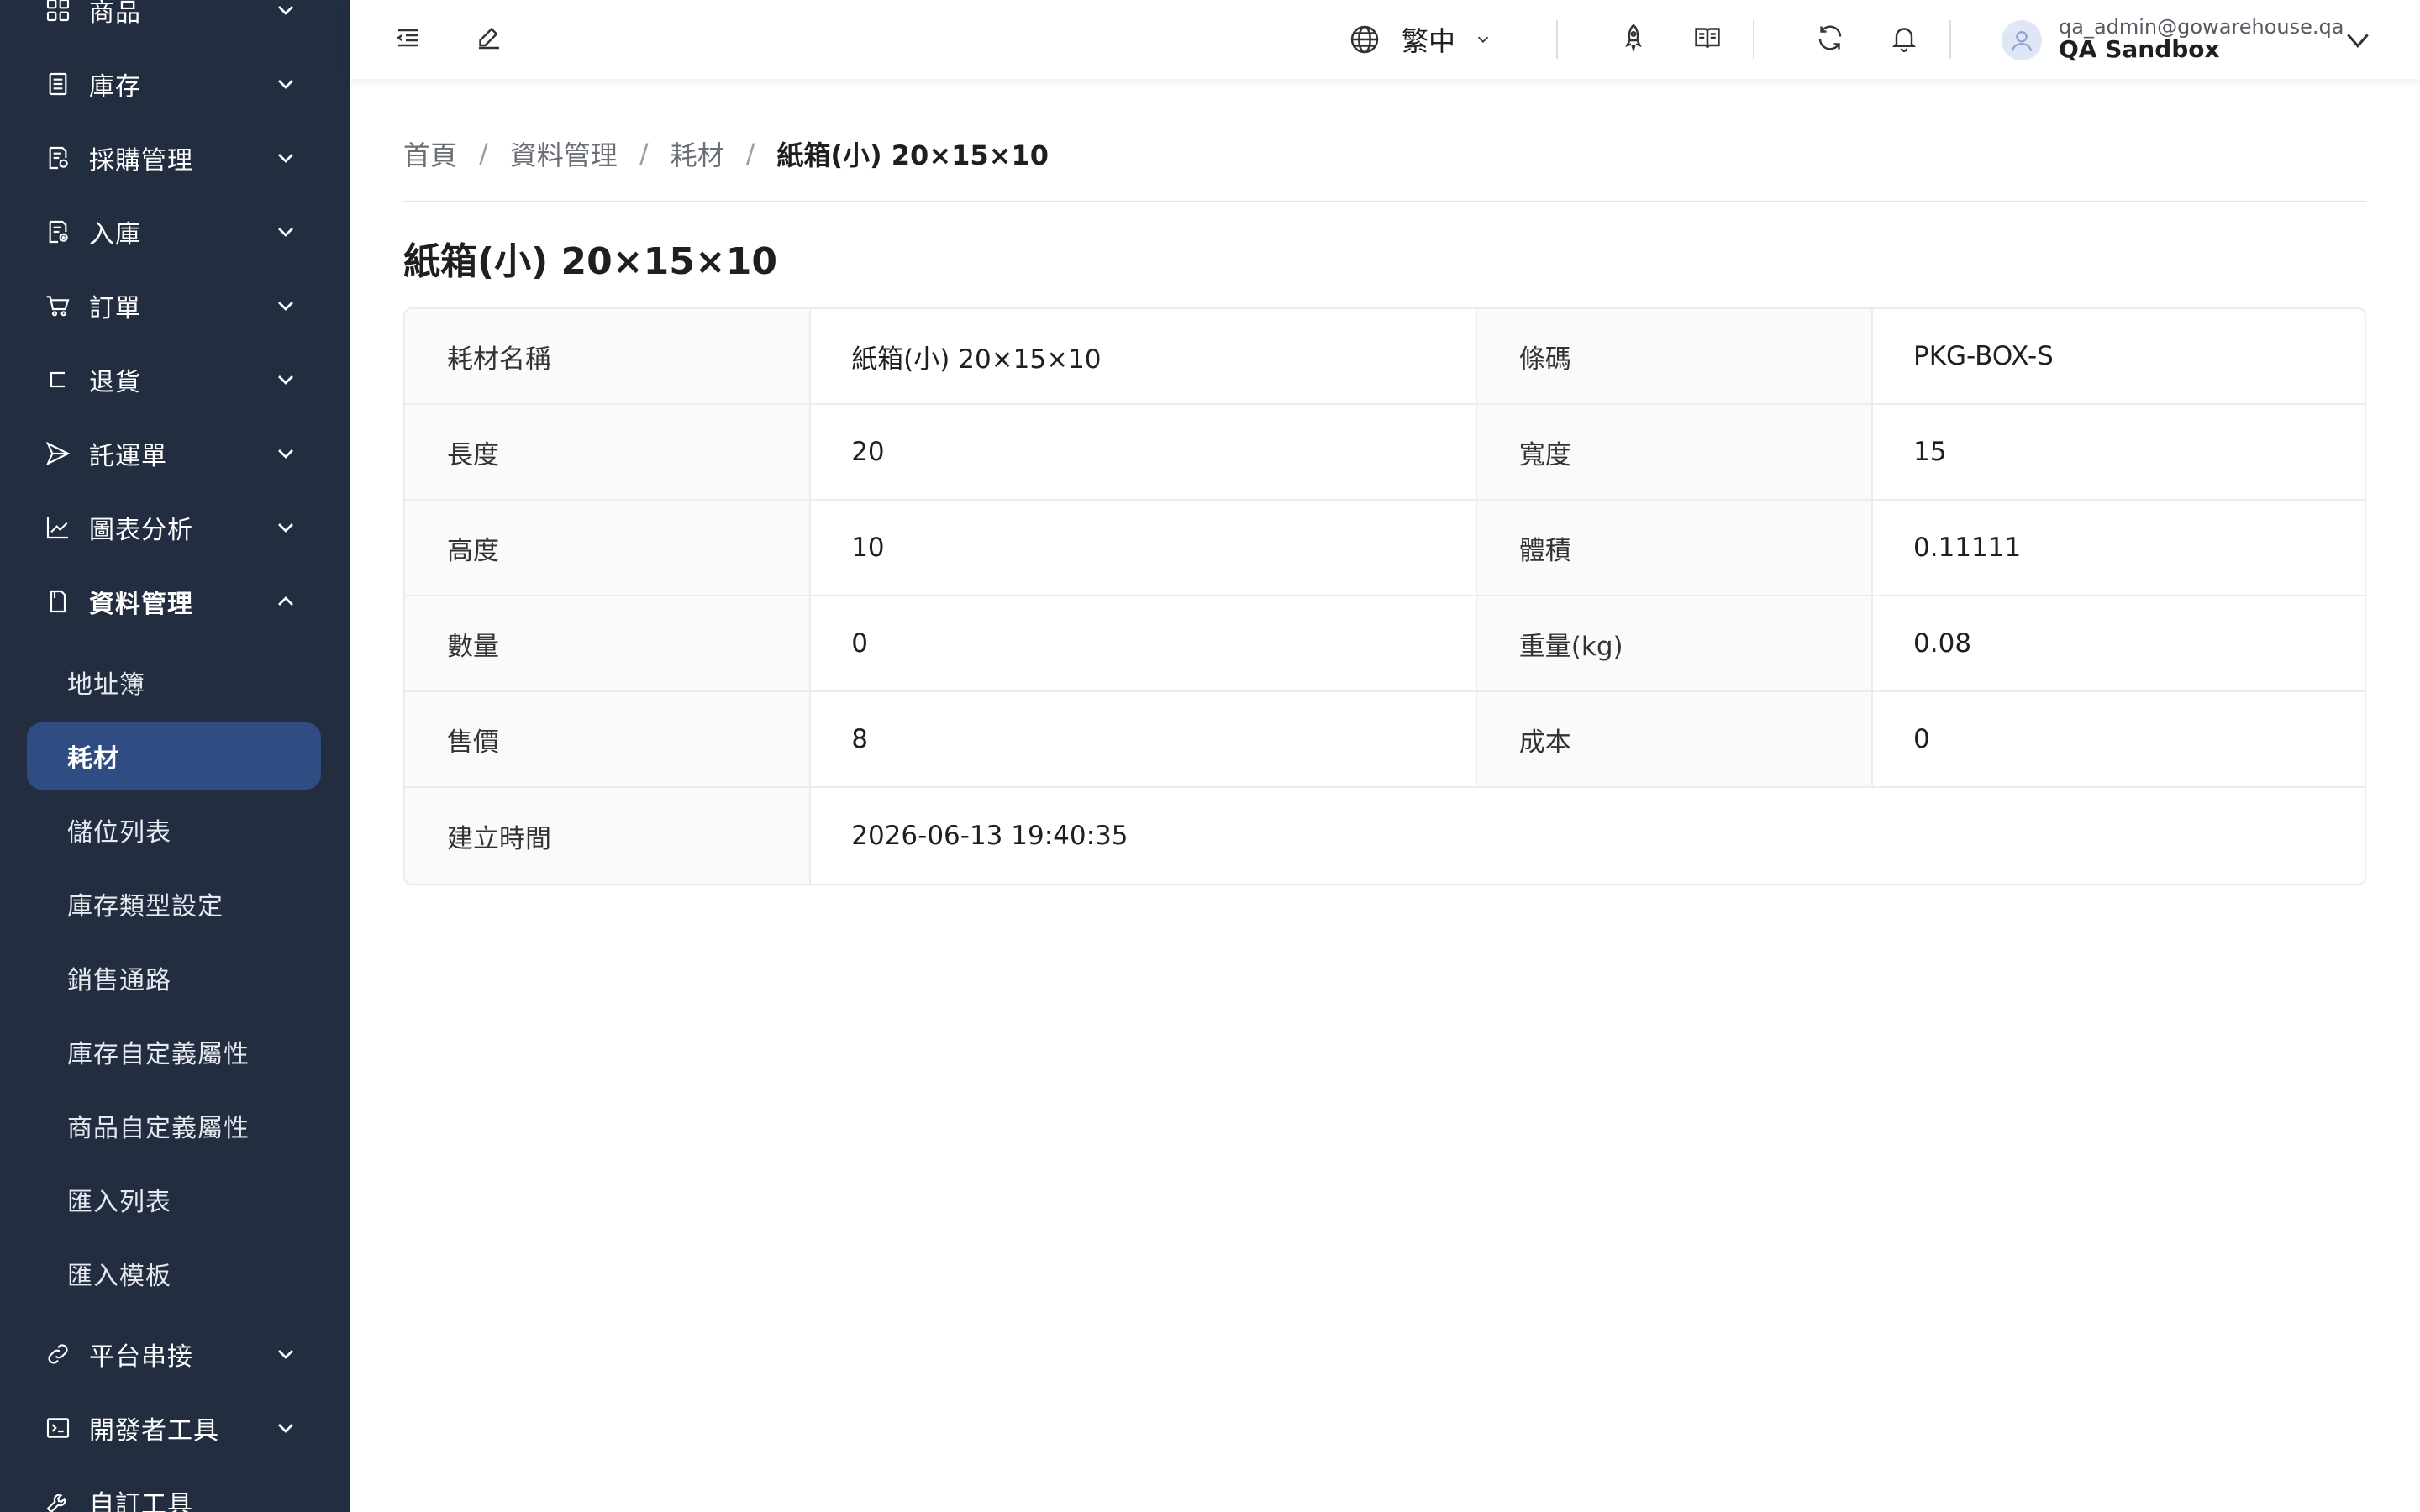  What do you see at coordinates (175, 305) in the screenshot?
I see `sidebar-item-orders: 訂單` at bounding box center [175, 305].